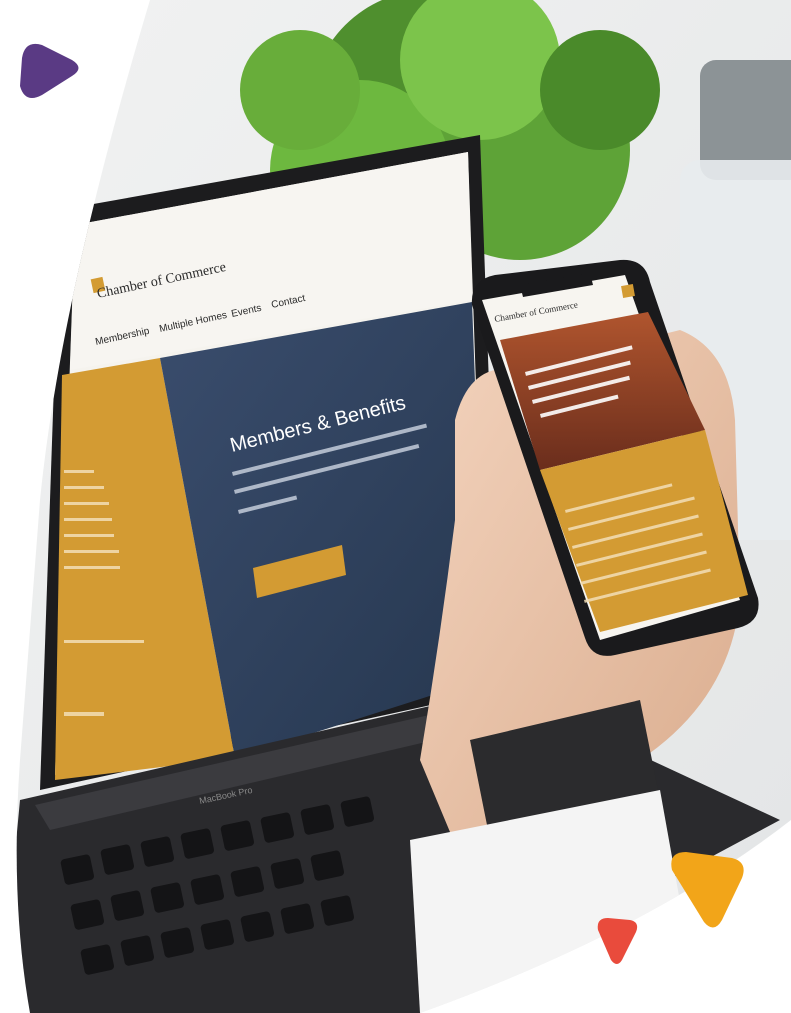 The image size is (791, 1013). I want to click on red-triangle-icon, so click(617, 941).